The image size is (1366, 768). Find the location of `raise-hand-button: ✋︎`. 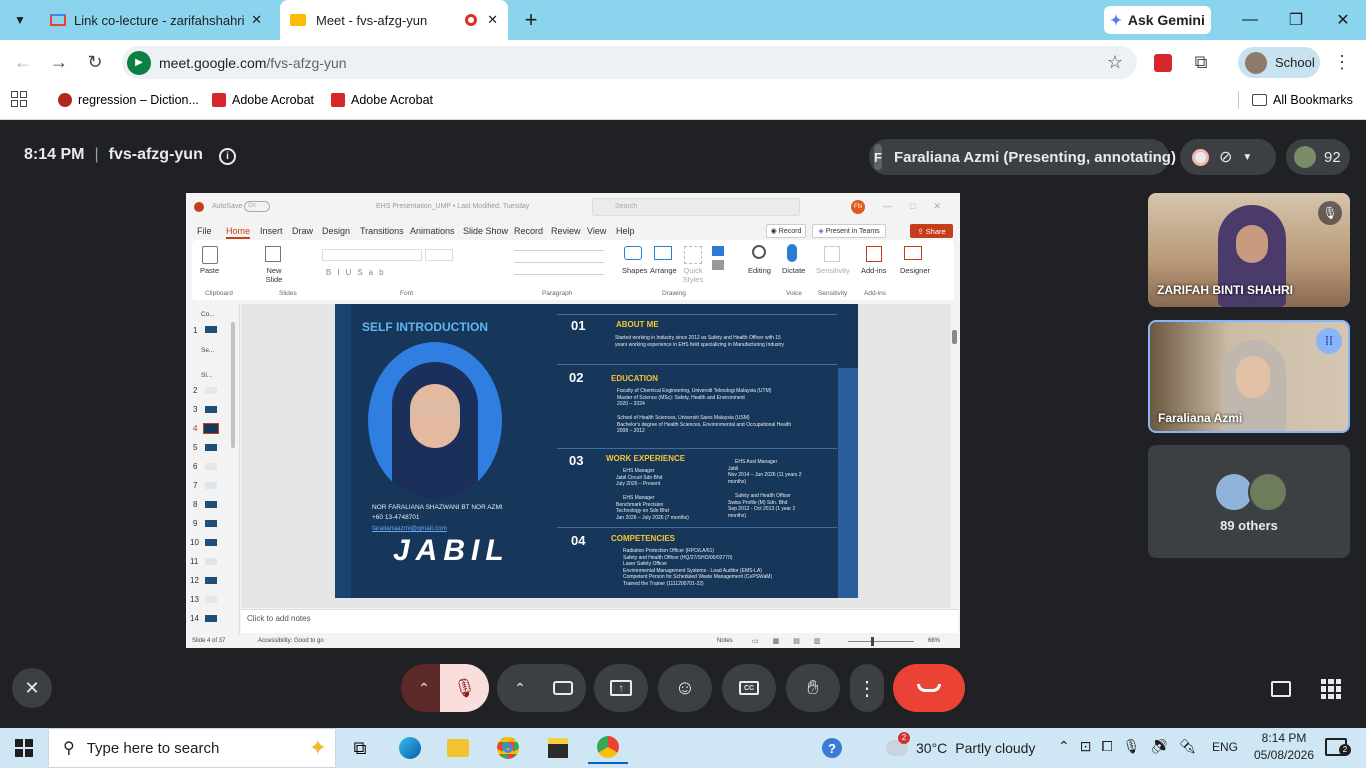

raise-hand-button: ✋︎ is located at coordinates (813, 688).